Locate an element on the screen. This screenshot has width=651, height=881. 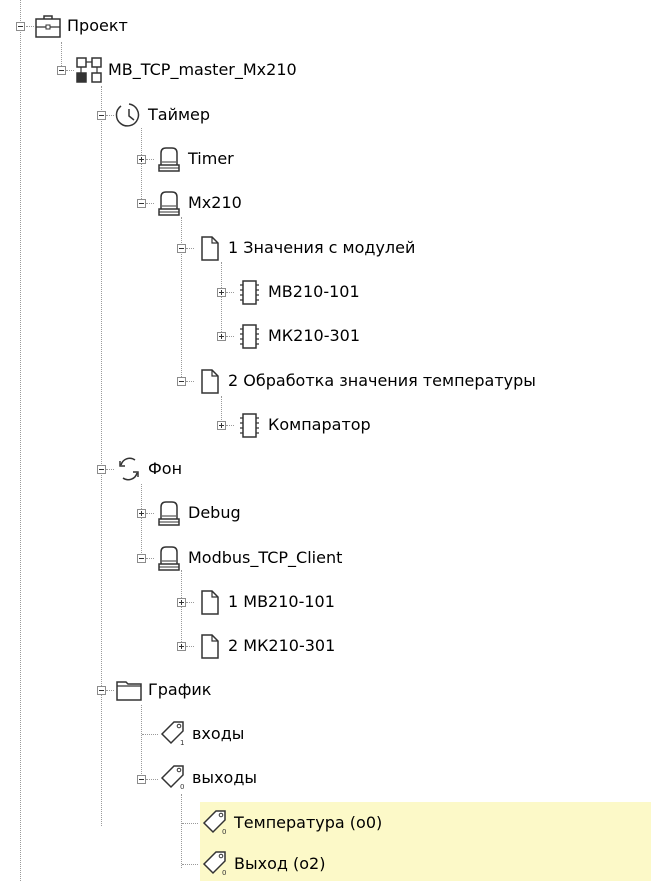
tree-item-background-task: Фон is located at coordinates (165, 469).